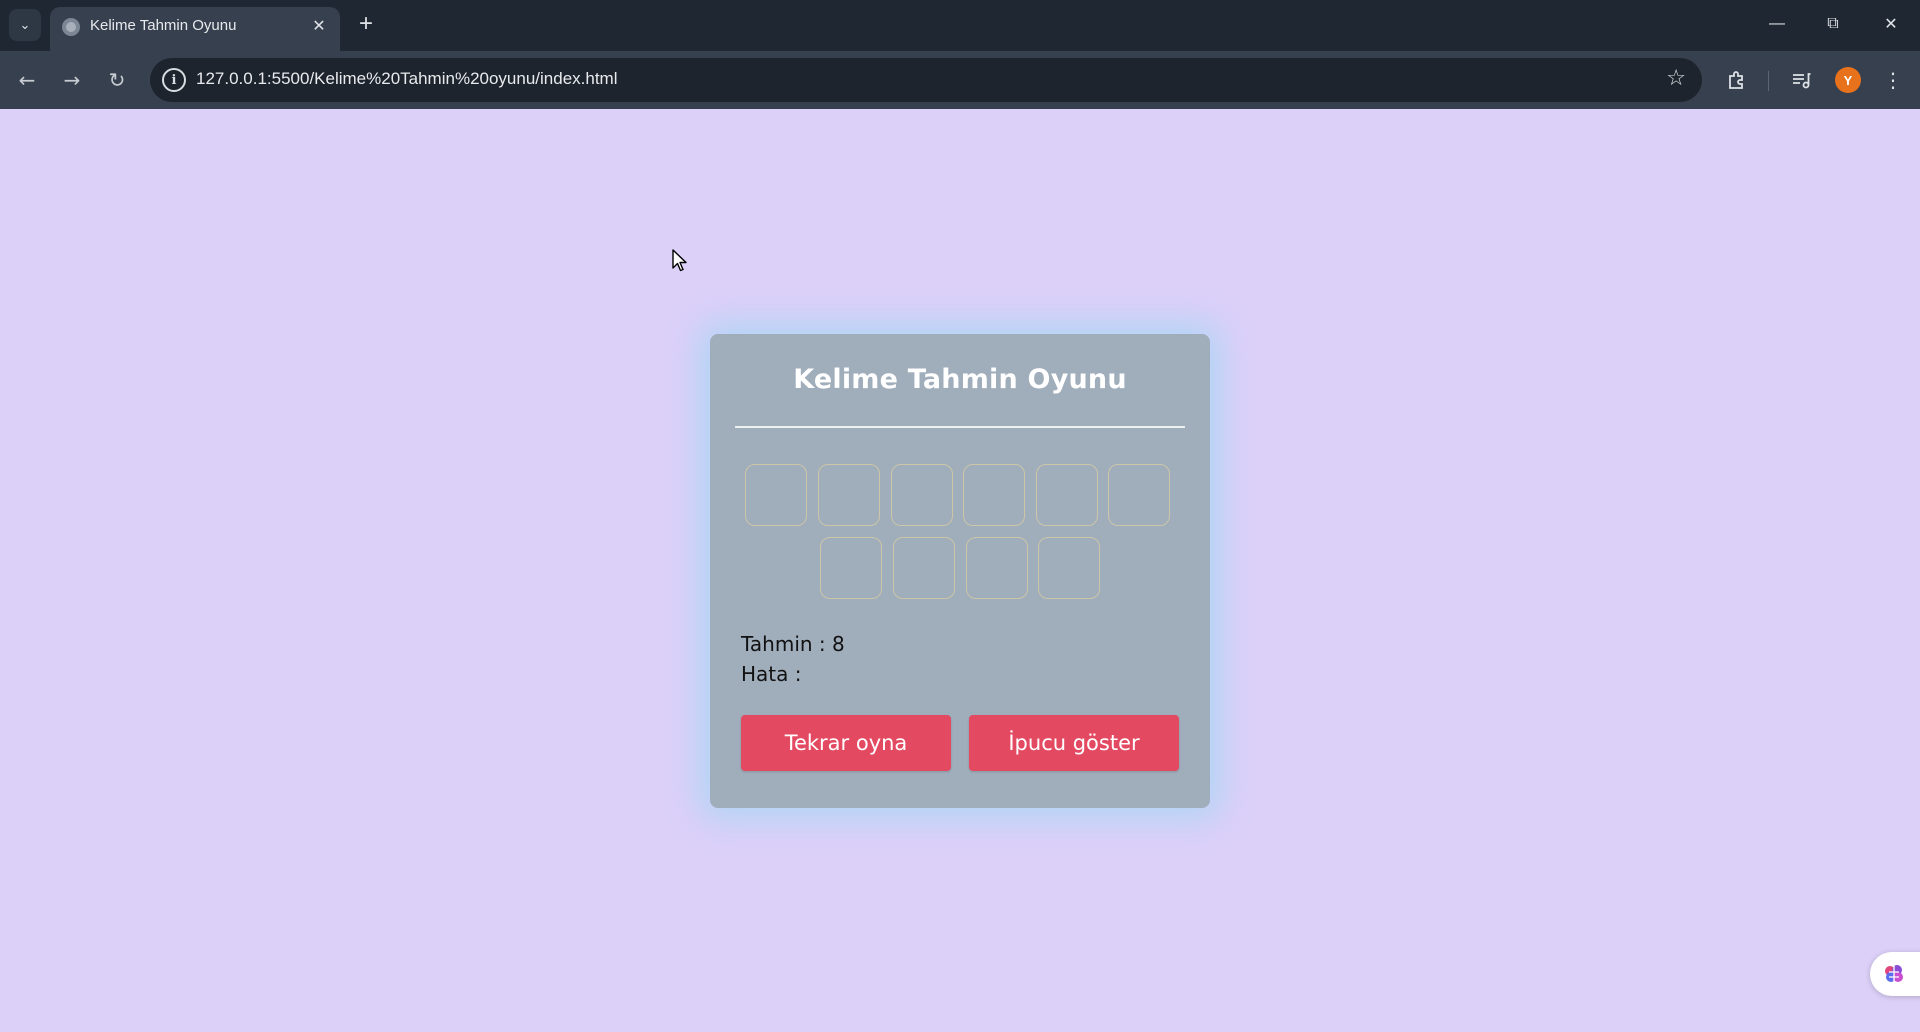 This screenshot has width=1920, height=1032. I want to click on browser-tab: Kelime Tahmin Oyunu ✕, so click(195, 29).